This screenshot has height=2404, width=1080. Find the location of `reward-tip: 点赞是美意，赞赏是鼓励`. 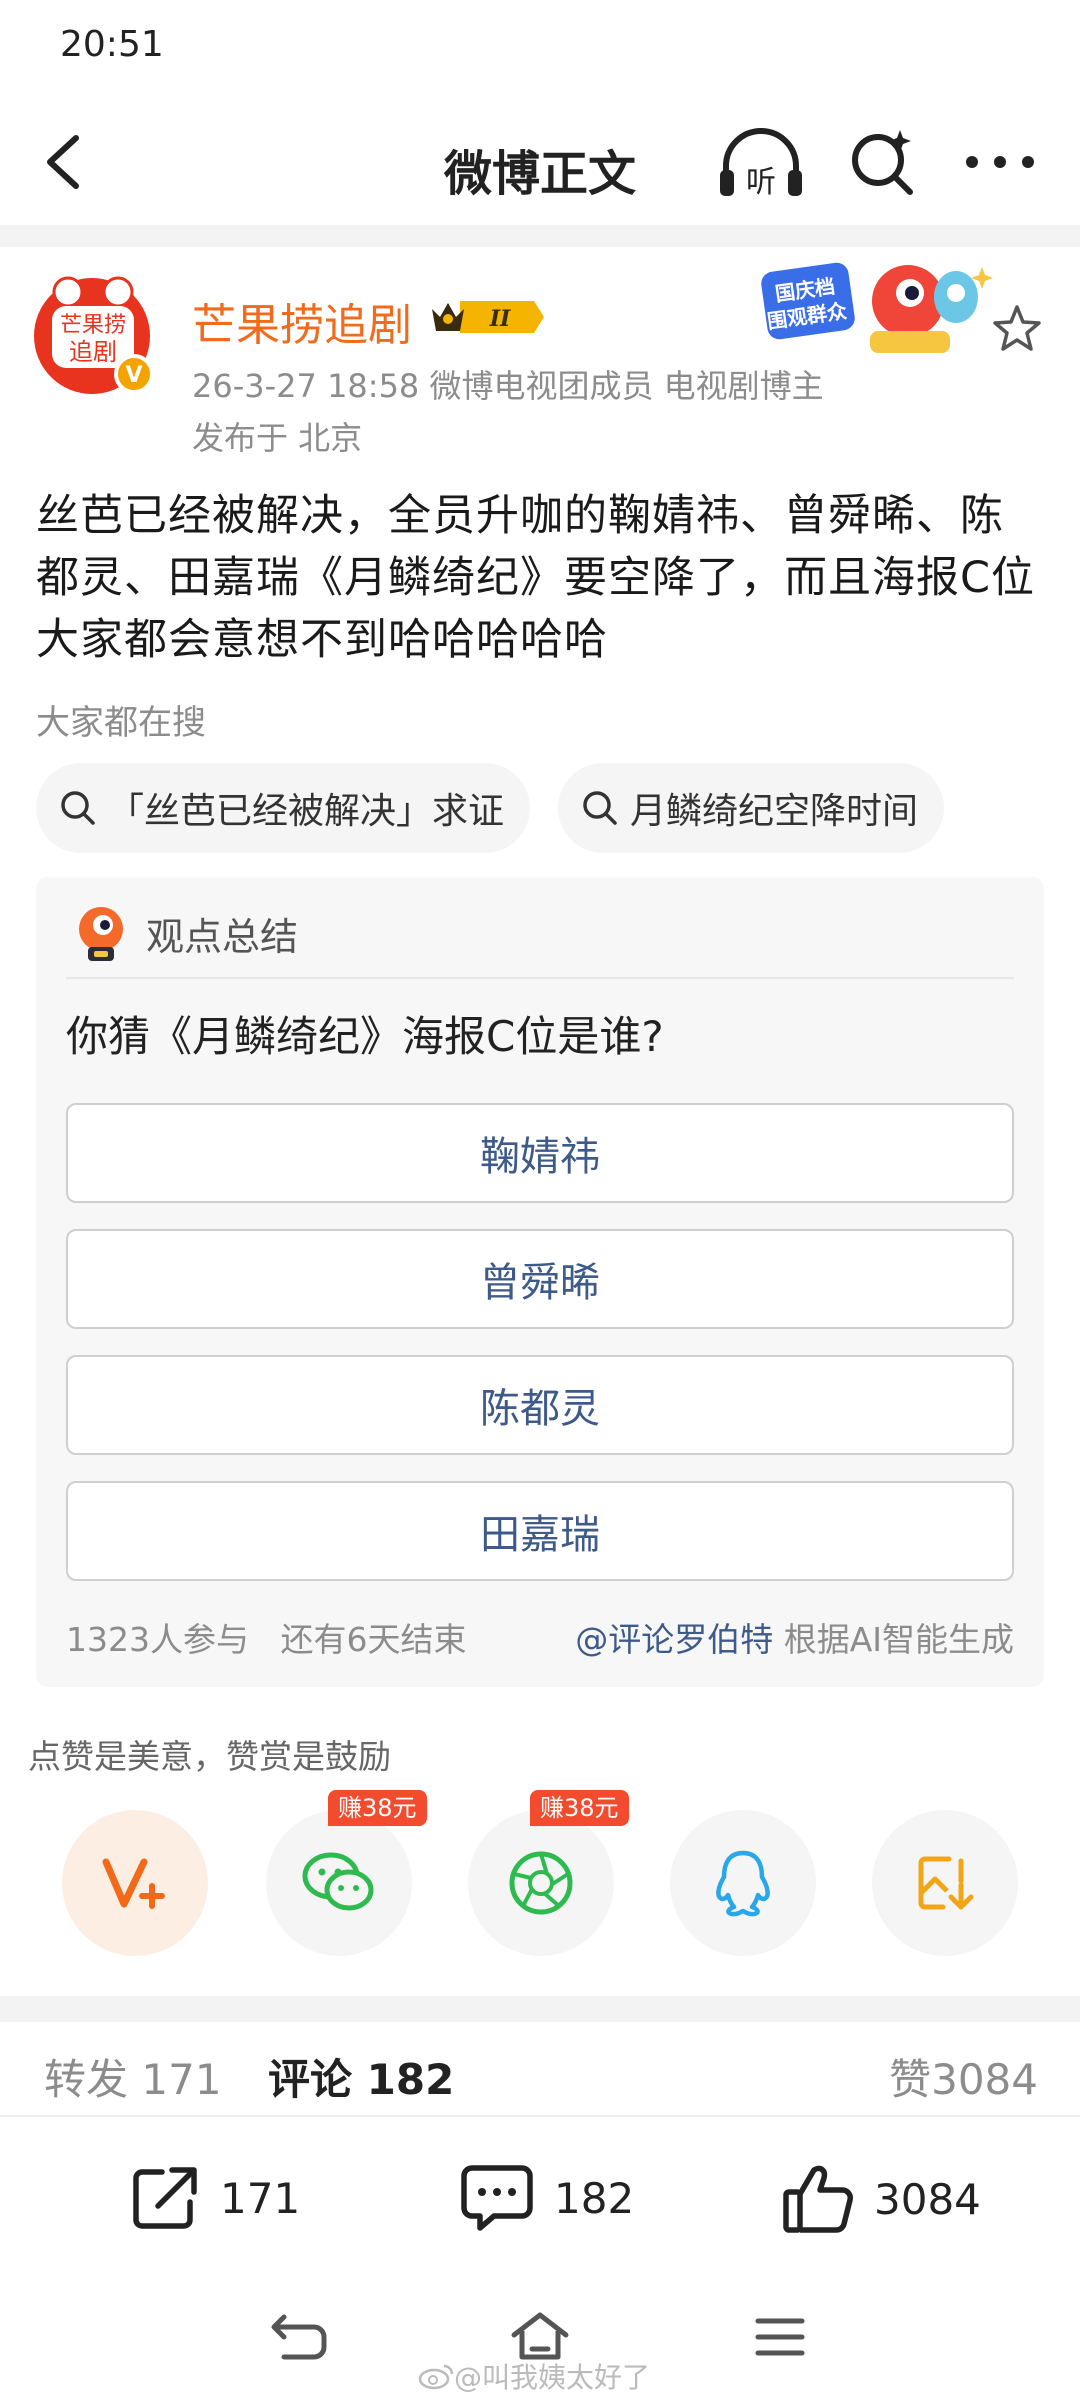

reward-tip: 点赞是美意，赞赏是鼓励 is located at coordinates (209, 1756).